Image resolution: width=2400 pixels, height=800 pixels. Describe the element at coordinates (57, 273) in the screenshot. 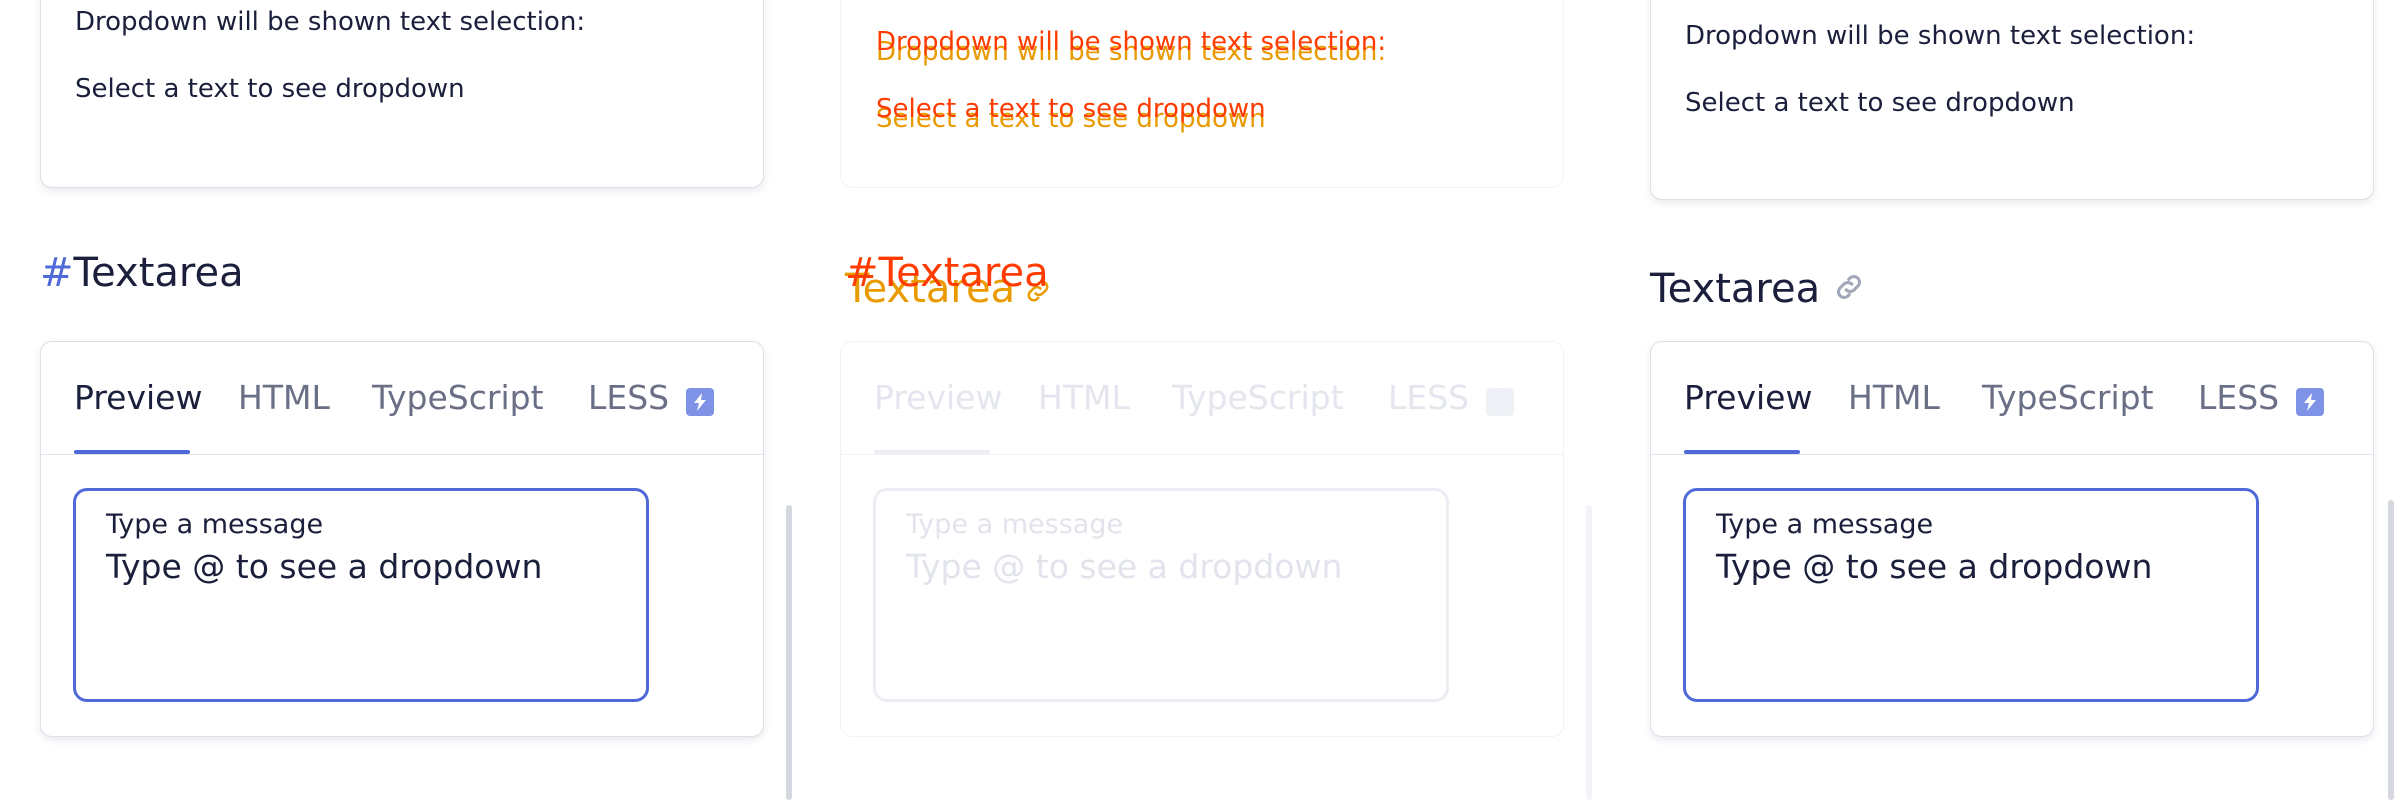

I see `anchor-hash: #` at that location.